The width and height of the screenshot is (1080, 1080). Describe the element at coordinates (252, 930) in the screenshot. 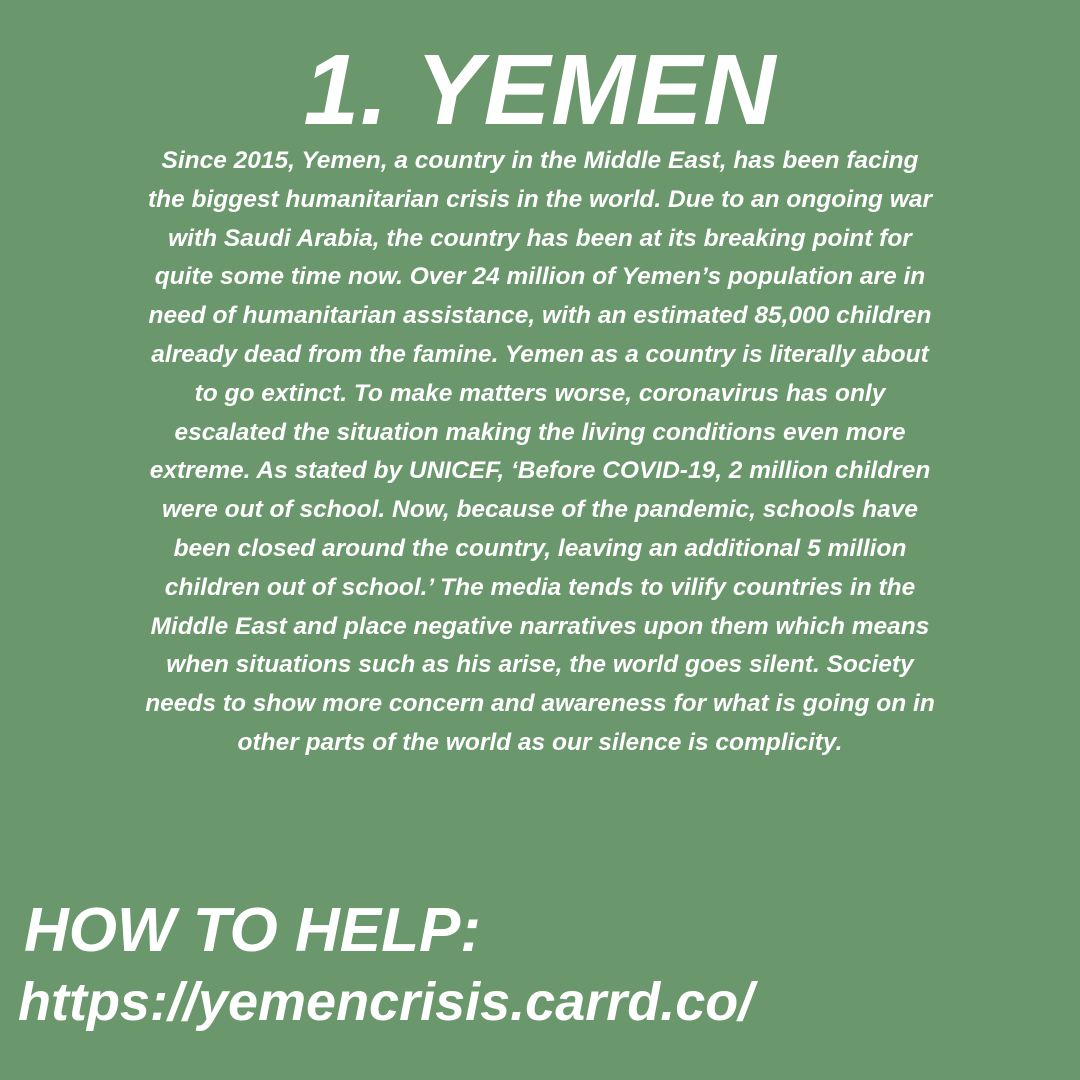

I see `help-heading: HOW TO HELP:` at that location.